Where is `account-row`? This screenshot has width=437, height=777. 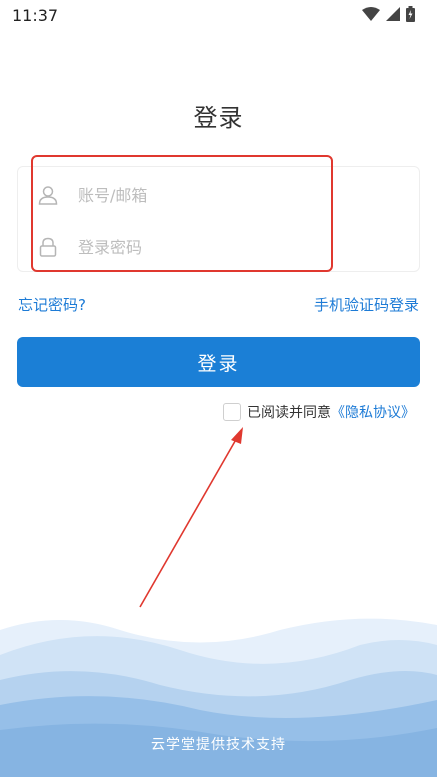 account-row is located at coordinates (218, 195).